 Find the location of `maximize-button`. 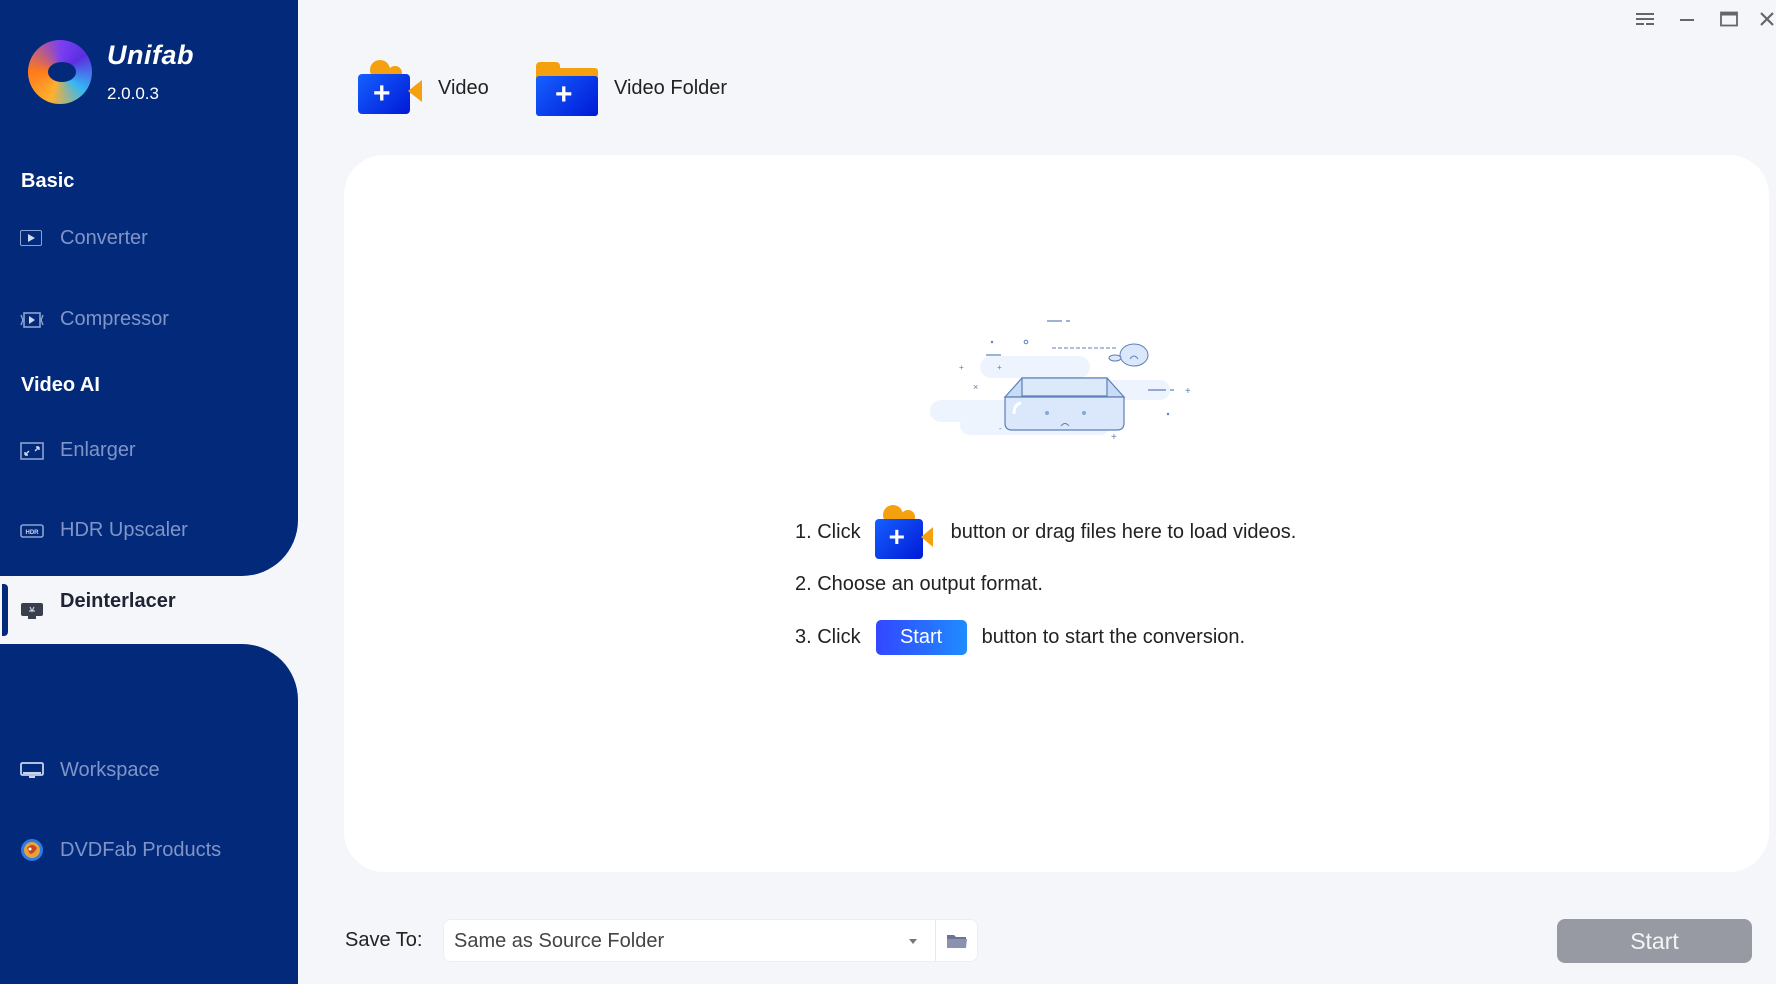

maximize-button is located at coordinates (1729, 19).